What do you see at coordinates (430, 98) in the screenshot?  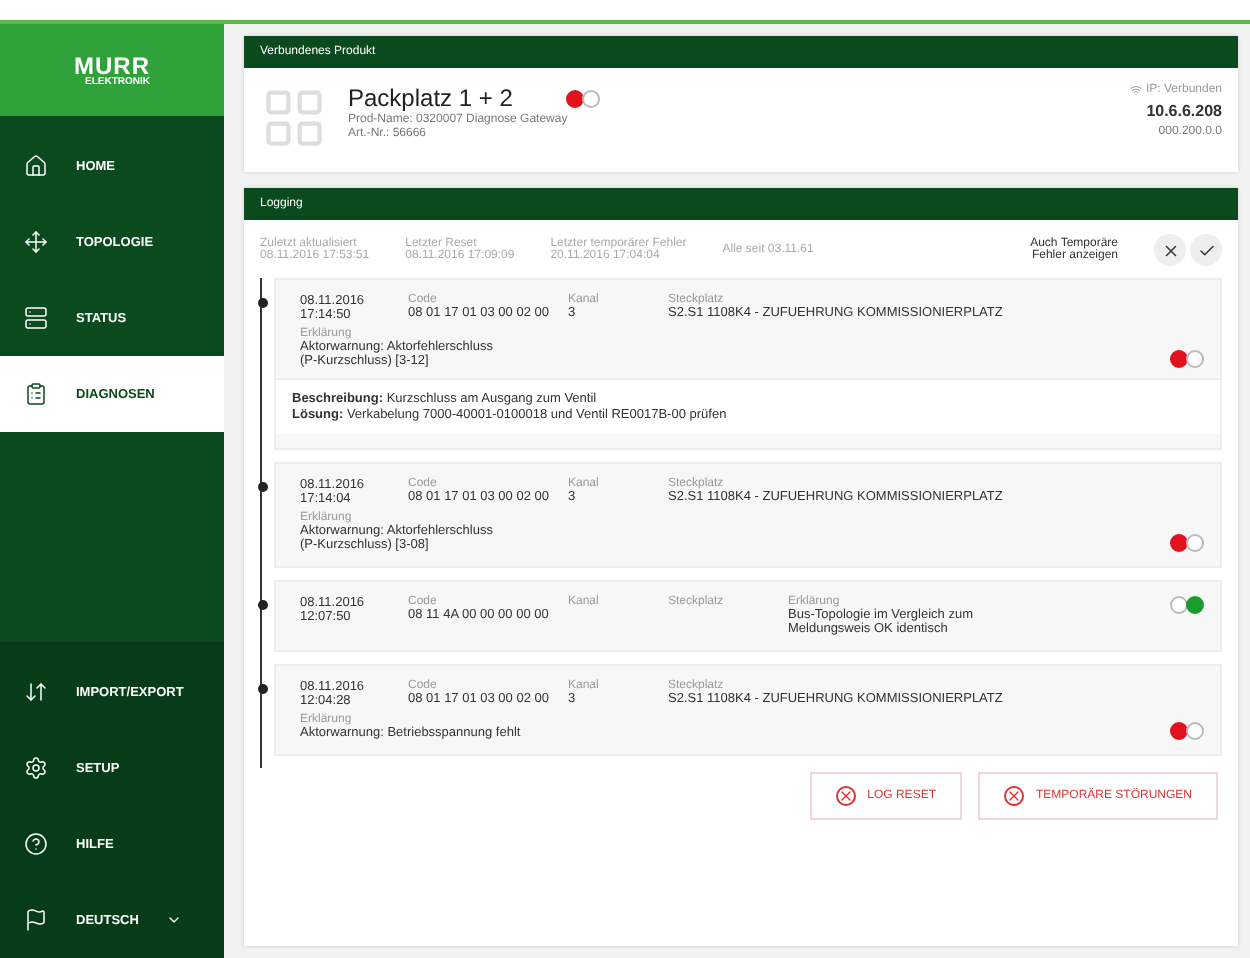 I see `product-name: Packplatz 1 + 2` at bounding box center [430, 98].